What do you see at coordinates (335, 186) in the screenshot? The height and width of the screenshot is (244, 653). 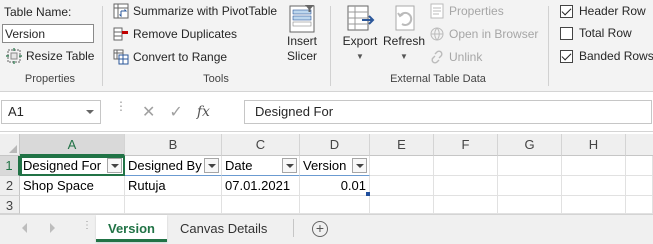 I see `table-data-cell: 0.01` at bounding box center [335, 186].